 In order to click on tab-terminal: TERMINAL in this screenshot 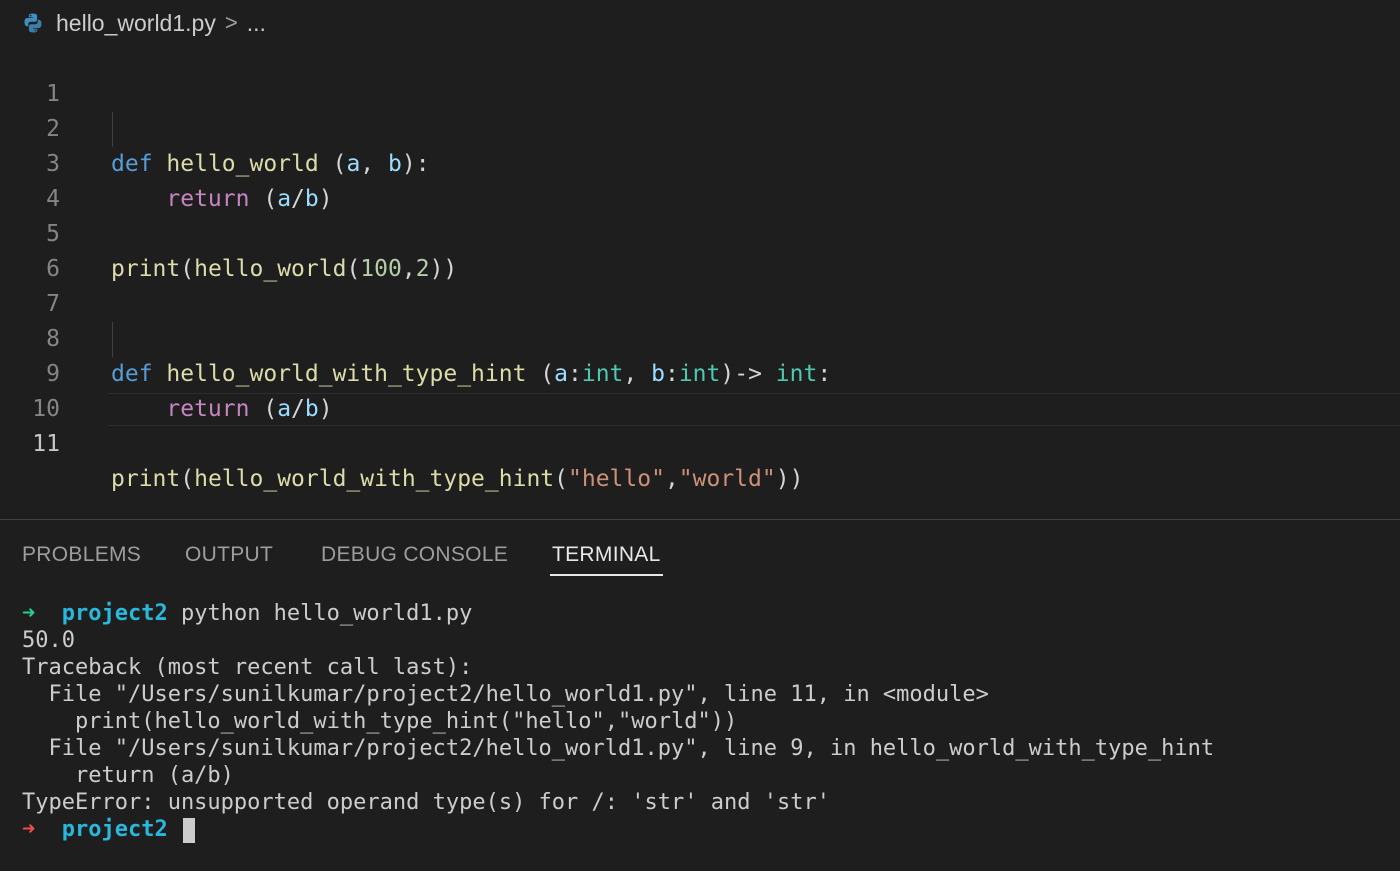, I will do `click(606, 555)`.